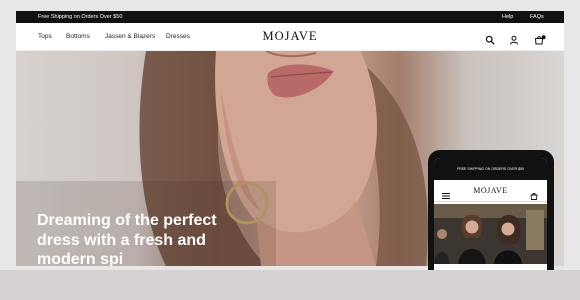  What do you see at coordinates (537, 17) in the screenshot?
I see `faqs-link: FAQs` at bounding box center [537, 17].